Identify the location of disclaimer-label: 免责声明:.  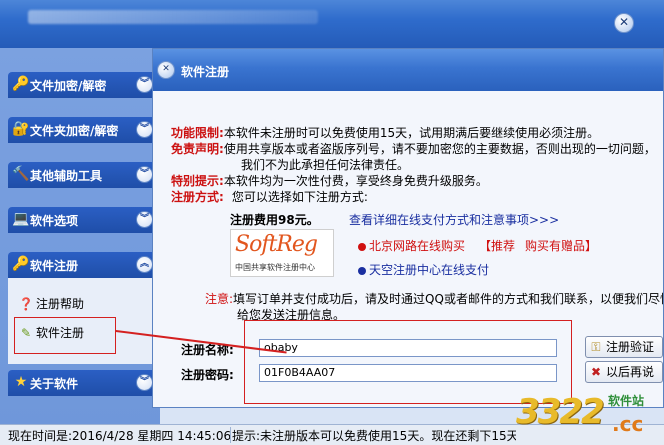
(197, 149).